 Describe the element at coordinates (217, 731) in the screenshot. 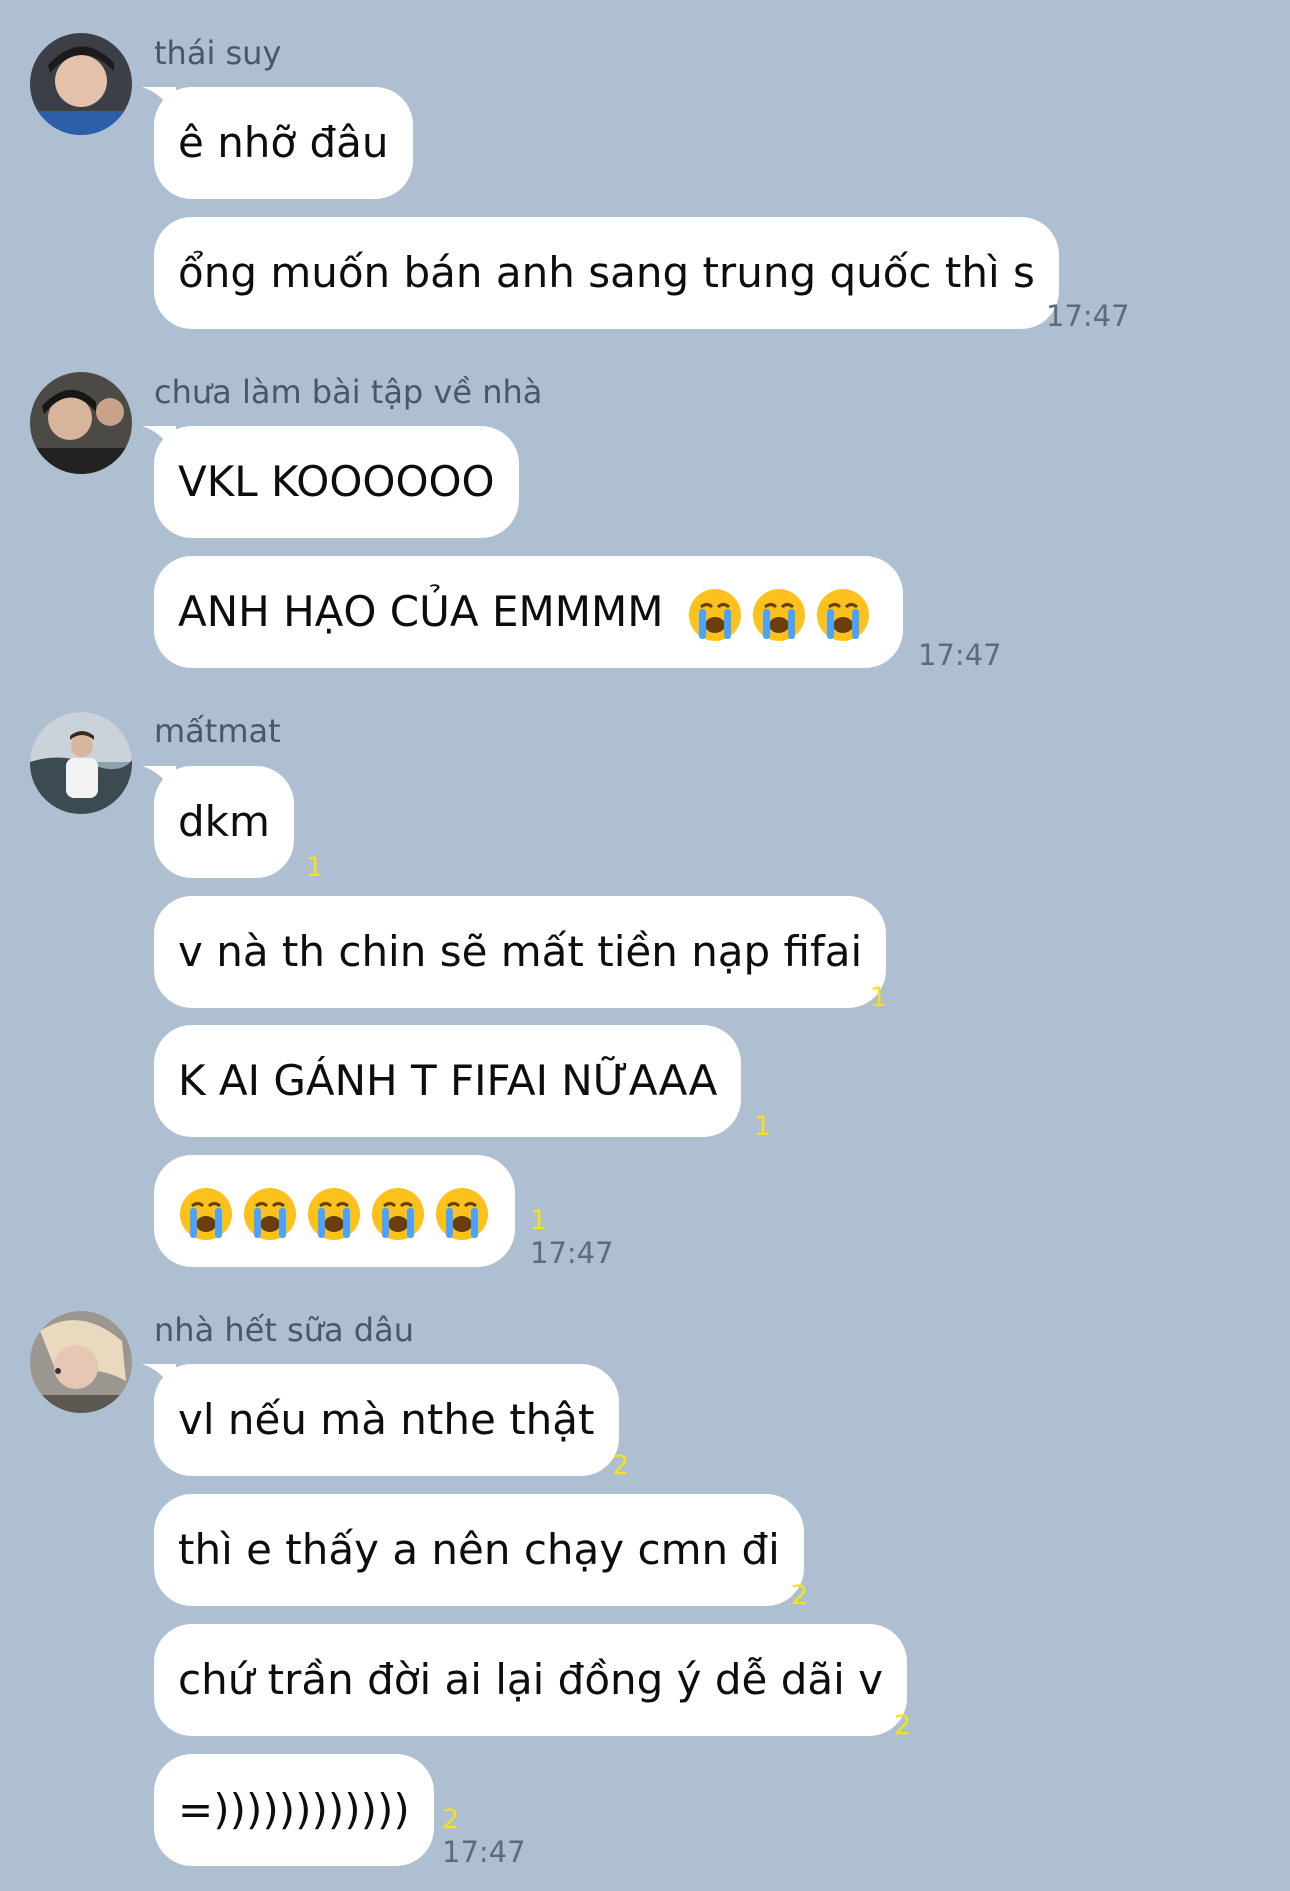

I see `sender-name: mấtmat` at that location.